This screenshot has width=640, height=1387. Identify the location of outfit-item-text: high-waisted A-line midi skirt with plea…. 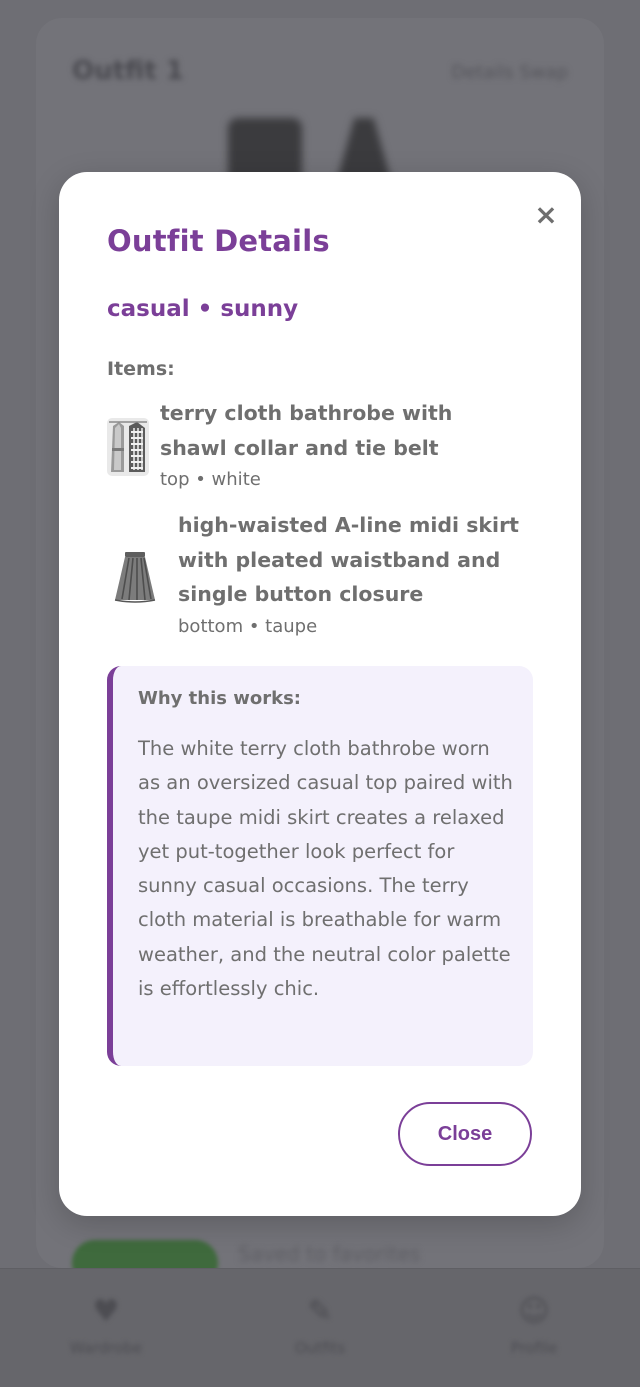
(353, 574).